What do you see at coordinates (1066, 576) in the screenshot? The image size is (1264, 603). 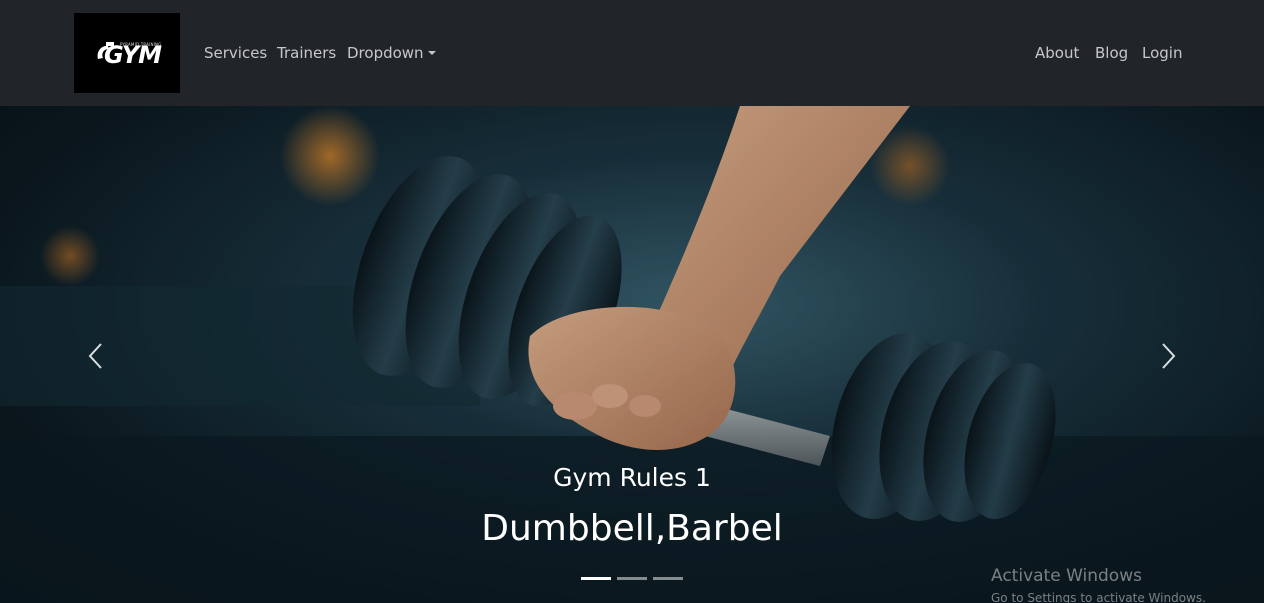 I see `activate-windows-title: Activate Windows` at bounding box center [1066, 576].